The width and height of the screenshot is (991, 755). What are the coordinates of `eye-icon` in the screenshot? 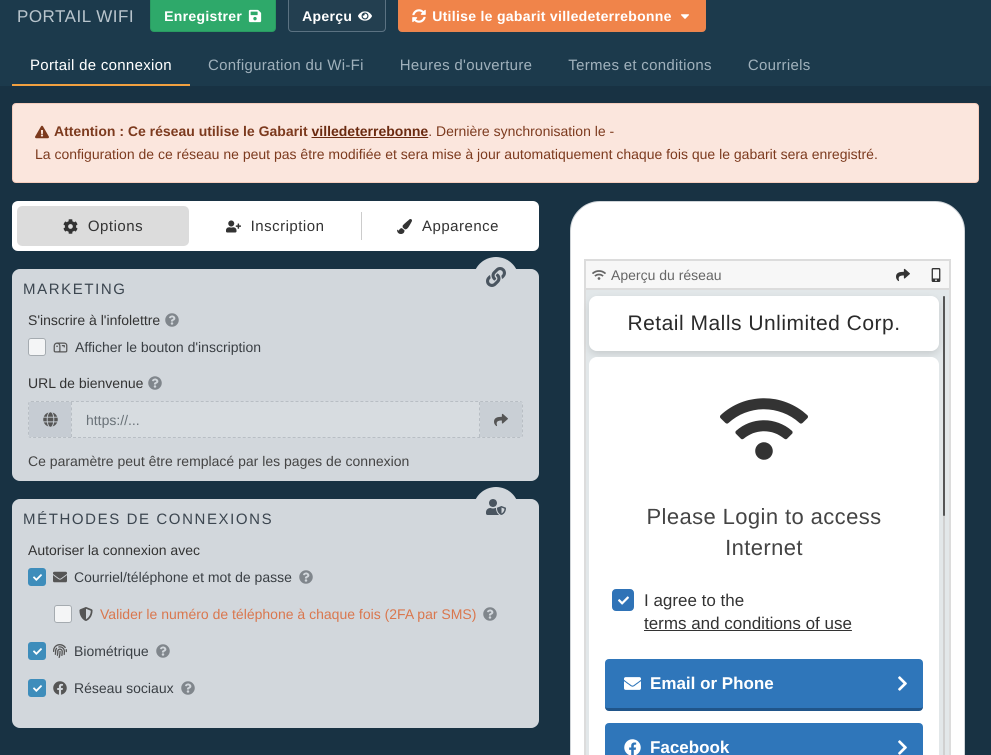 It's located at (365, 15).